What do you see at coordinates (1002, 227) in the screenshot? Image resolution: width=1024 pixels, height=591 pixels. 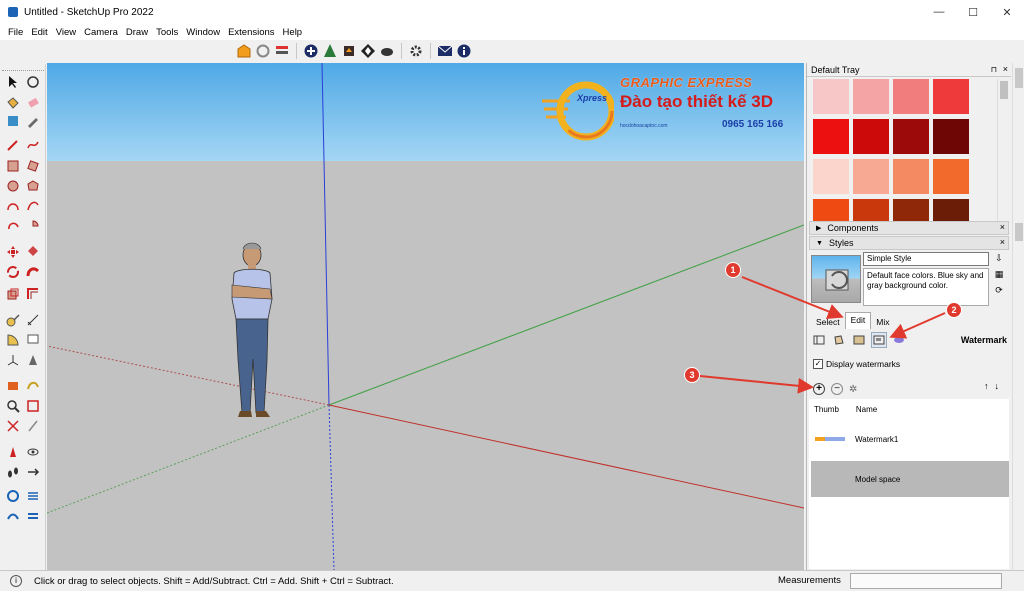 I see `components-close-icon: ×` at bounding box center [1002, 227].